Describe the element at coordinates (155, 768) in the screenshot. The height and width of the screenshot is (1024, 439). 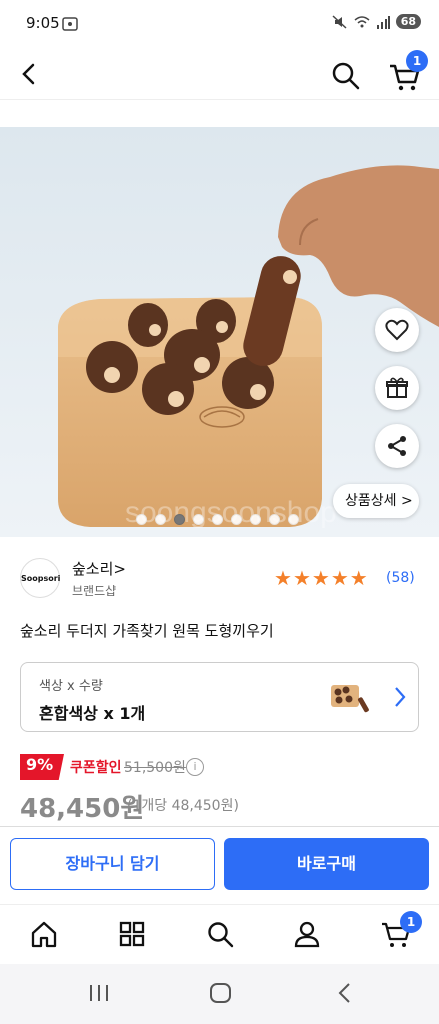
I see `original-price: 51,500원` at that location.